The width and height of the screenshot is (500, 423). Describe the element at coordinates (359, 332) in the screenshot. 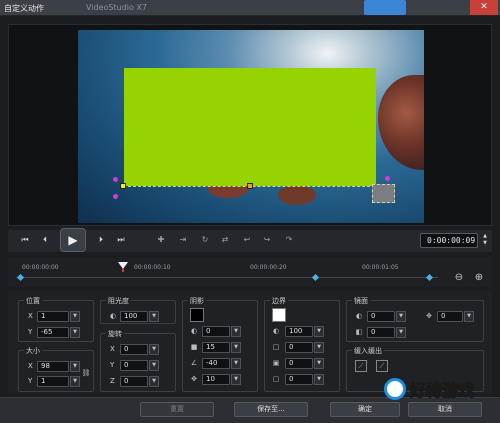

I see `mirror-blur-icon: ◧` at that location.